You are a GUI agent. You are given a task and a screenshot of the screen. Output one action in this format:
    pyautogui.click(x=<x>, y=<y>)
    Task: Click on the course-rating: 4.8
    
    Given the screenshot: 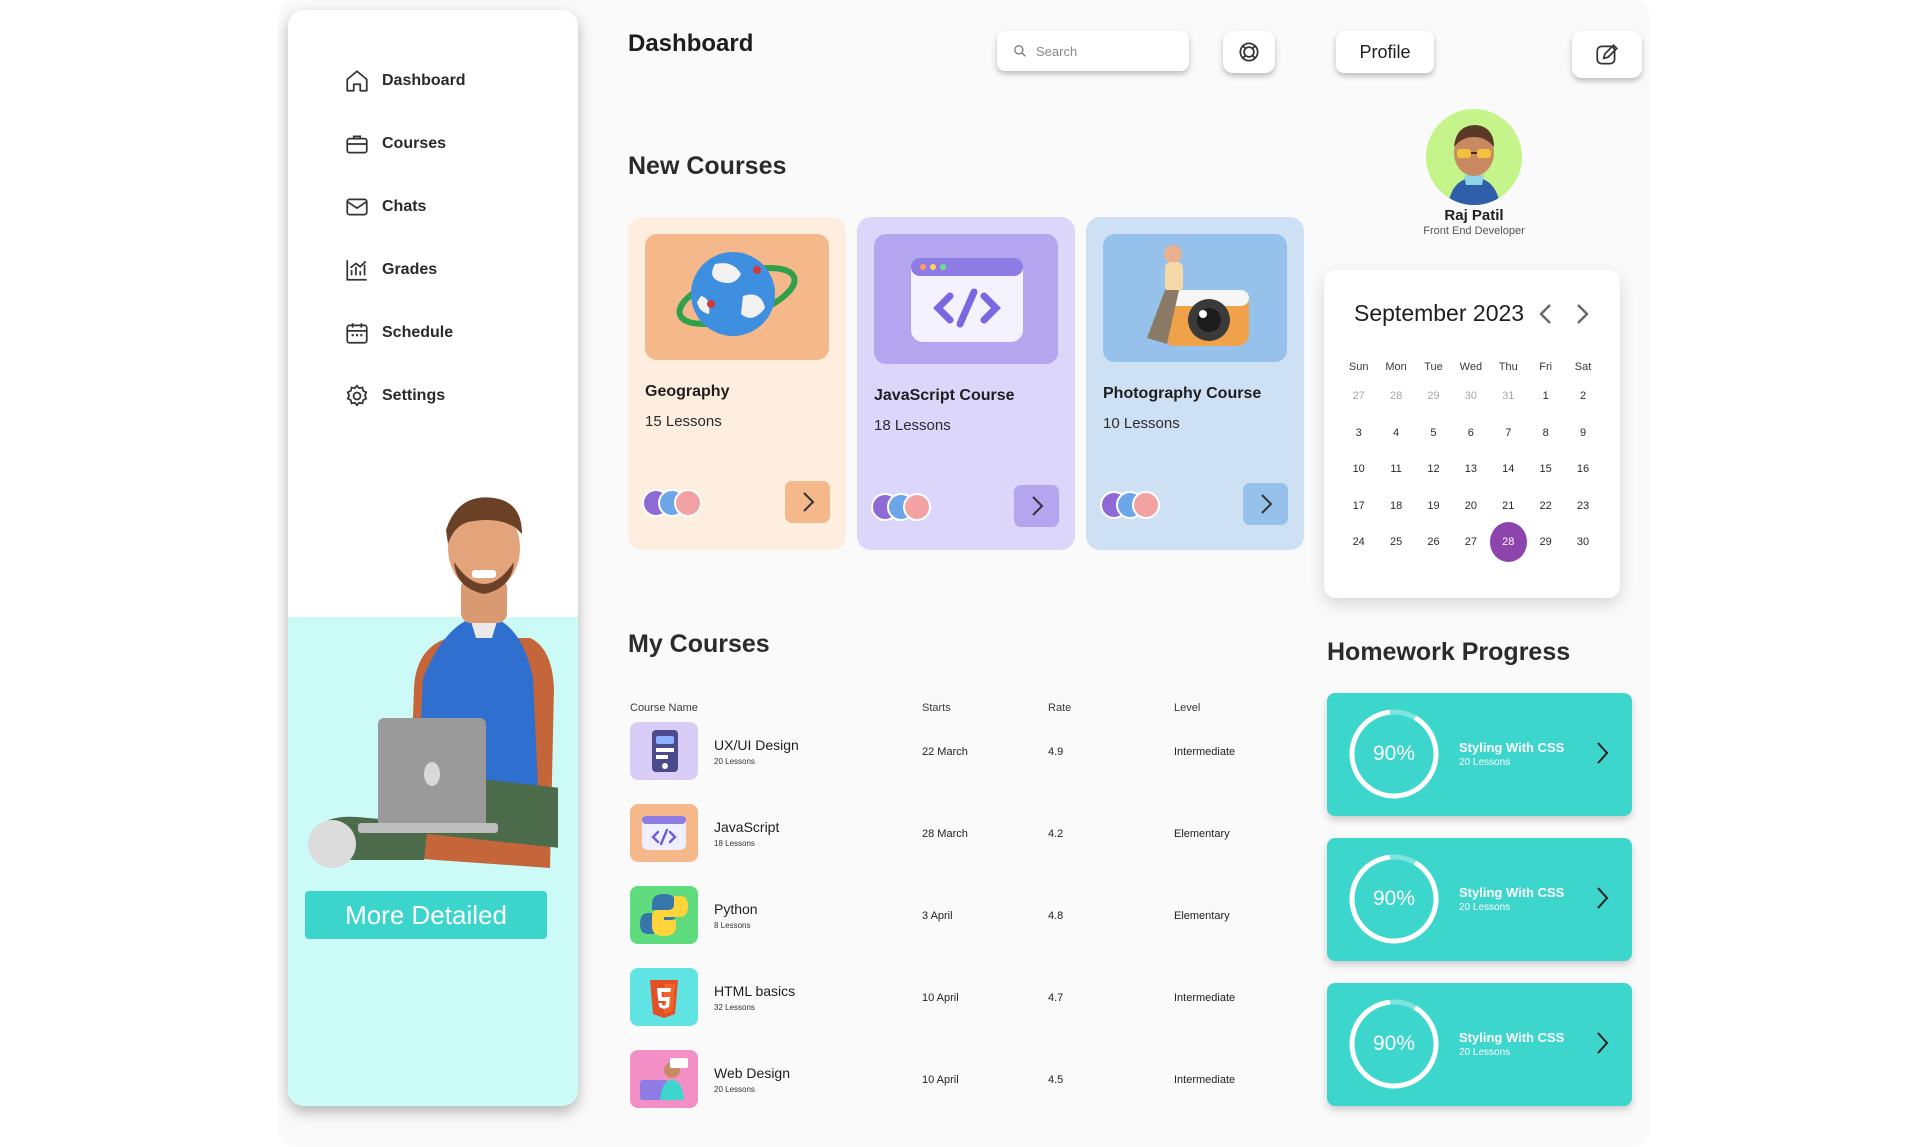 What is the action you would take?
    pyautogui.click(x=1056, y=916)
    